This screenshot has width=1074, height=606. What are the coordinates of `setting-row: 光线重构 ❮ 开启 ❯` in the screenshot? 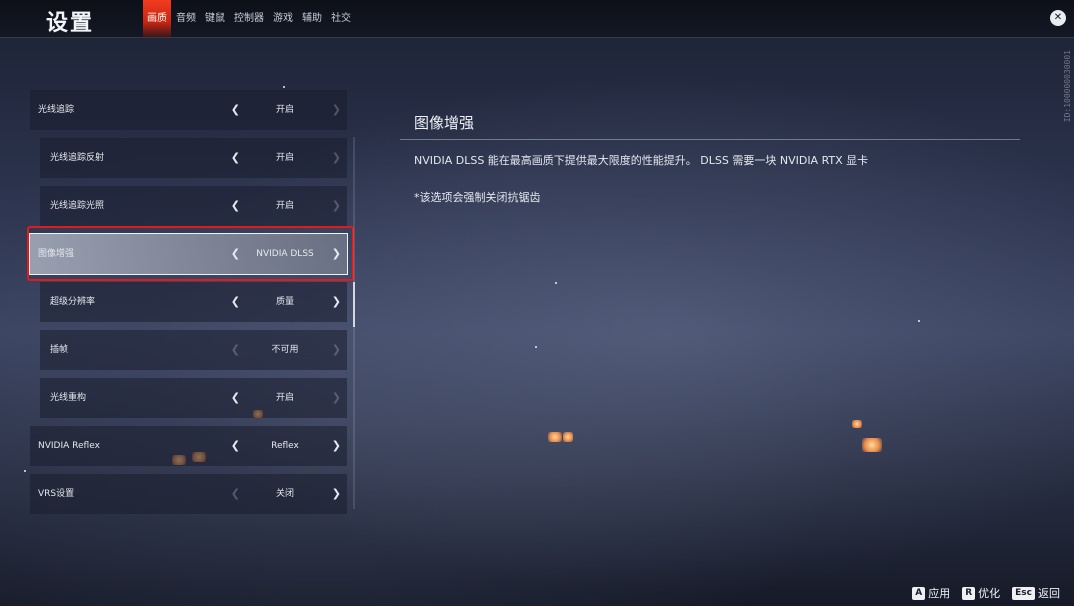 It's located at (193, 398).